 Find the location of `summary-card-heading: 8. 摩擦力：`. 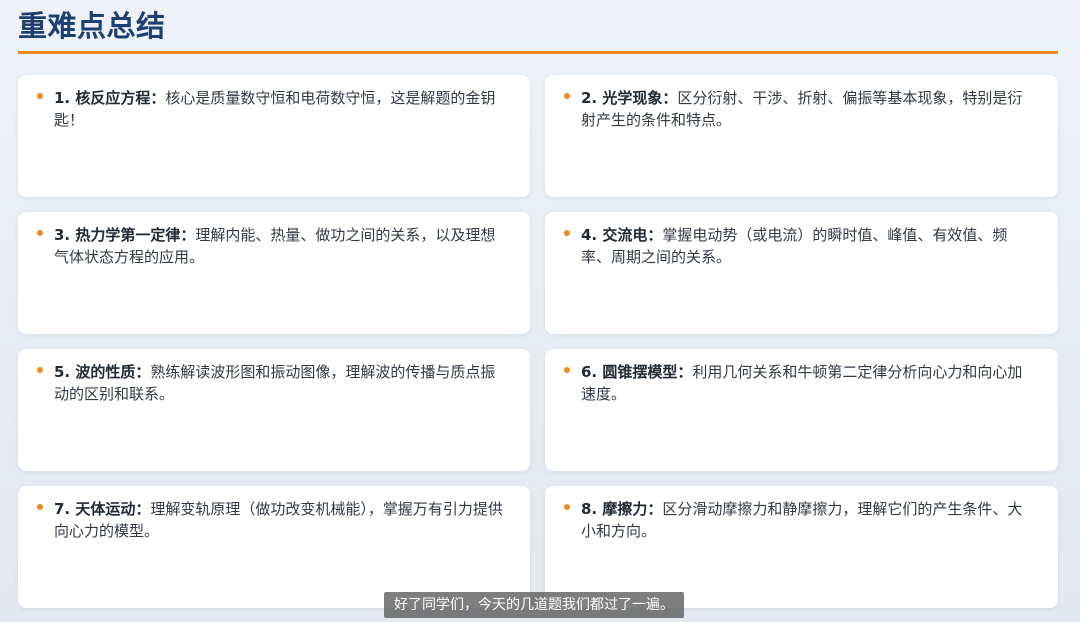

summary-card-heading: 8. 摩擦力： is located at coordinates (622, 509).